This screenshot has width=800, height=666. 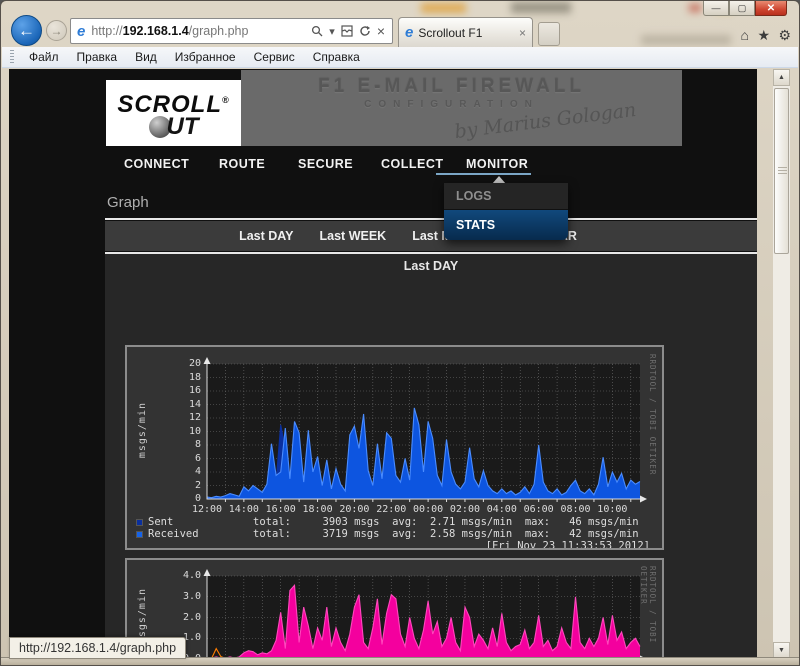 I want to click on nav-secure: SECURE, so click(x=325, y=164).